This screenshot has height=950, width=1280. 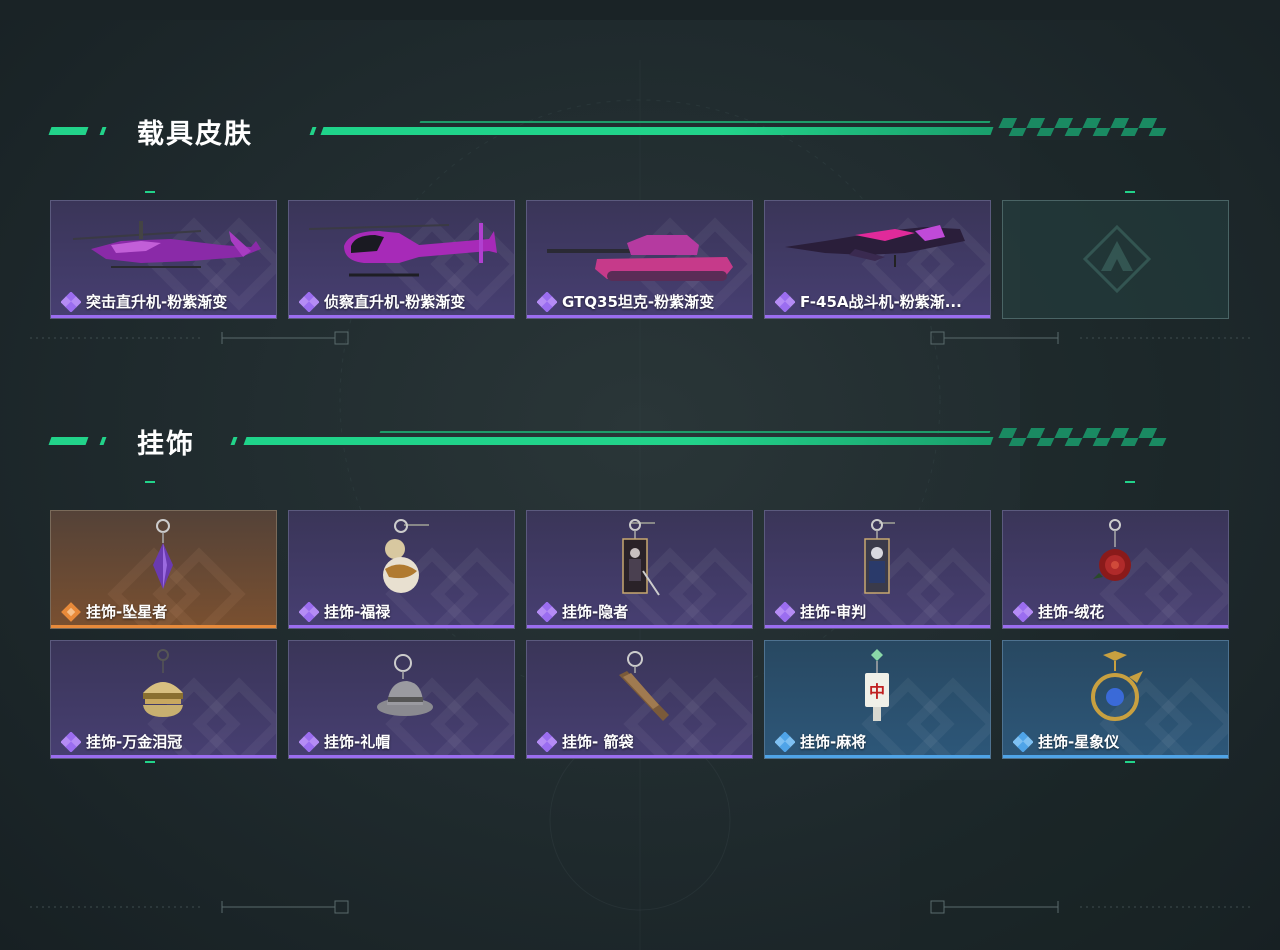 I want to click on item-name: 突击直升机-粉紫渐变, so click(x=157, y=302).